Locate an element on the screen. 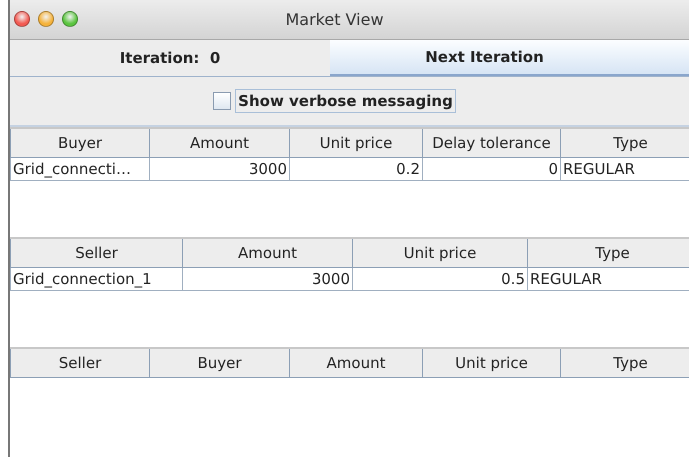 The width and height of the screenshot is (689, 457). table-cell: 0.2 is located at coordinates (356, 168).